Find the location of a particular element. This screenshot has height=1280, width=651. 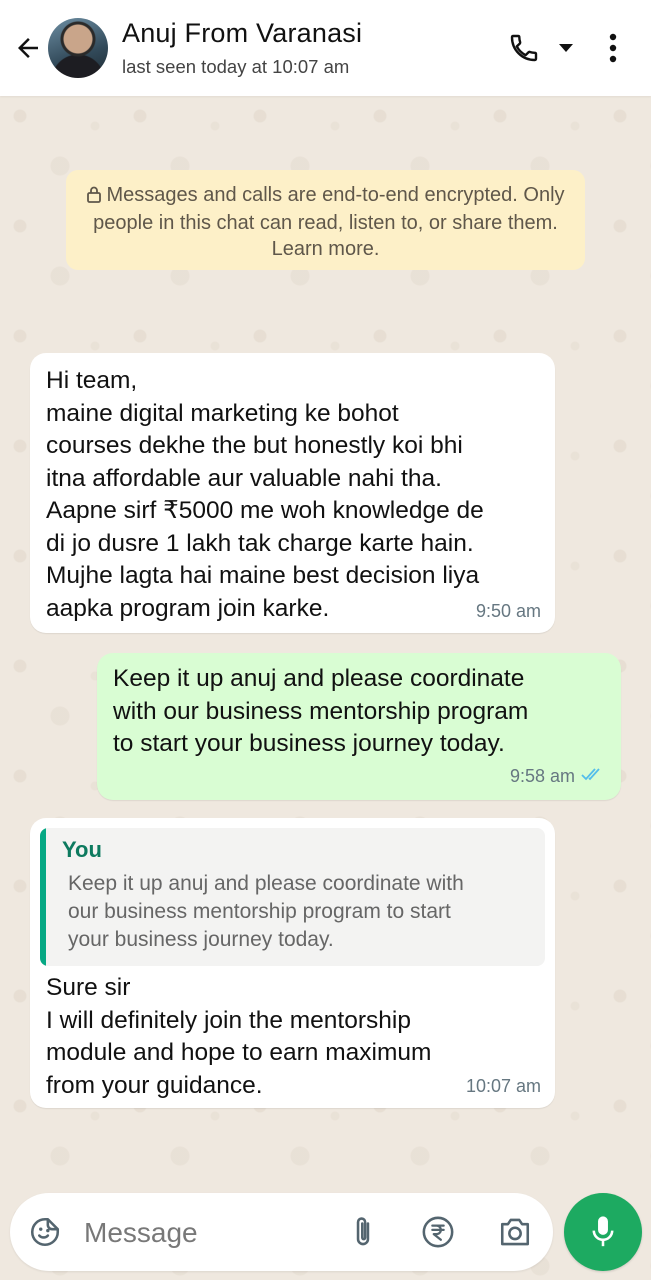

quote-author: You is located at coordinates (82, 849).